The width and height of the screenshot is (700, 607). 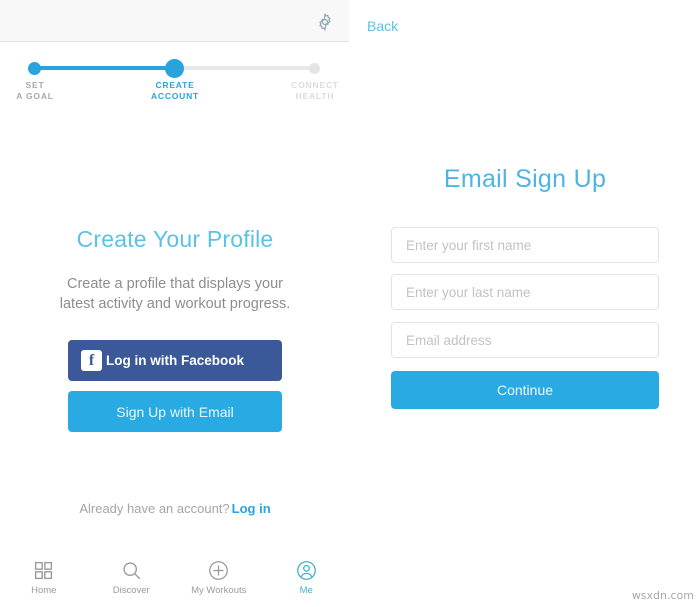 I want to click on settings-button, so click(x=325, y=22).